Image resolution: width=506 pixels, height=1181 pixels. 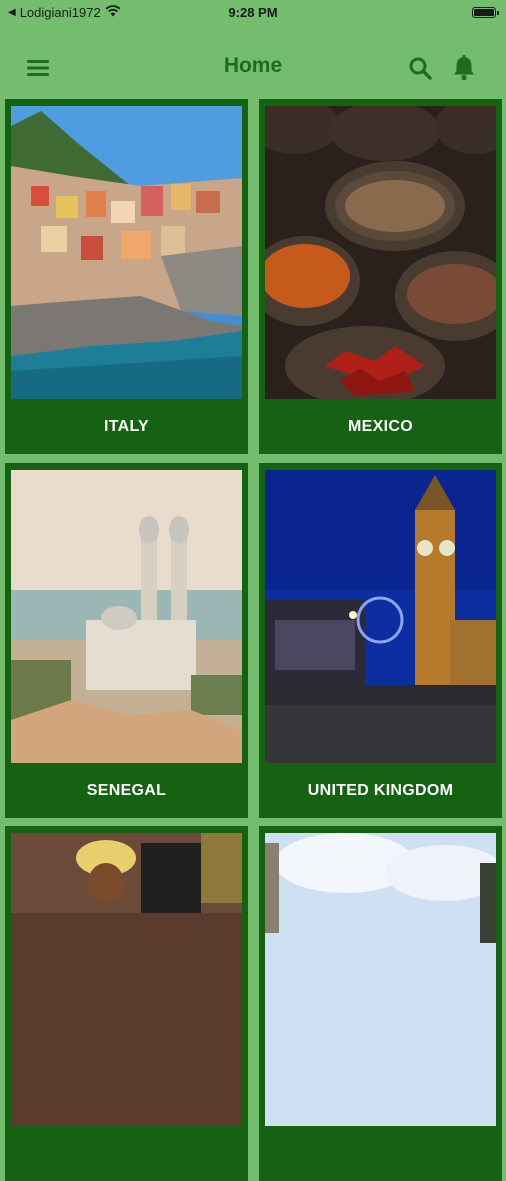 I want to click on bell-icon, so click(x=464, y=68).